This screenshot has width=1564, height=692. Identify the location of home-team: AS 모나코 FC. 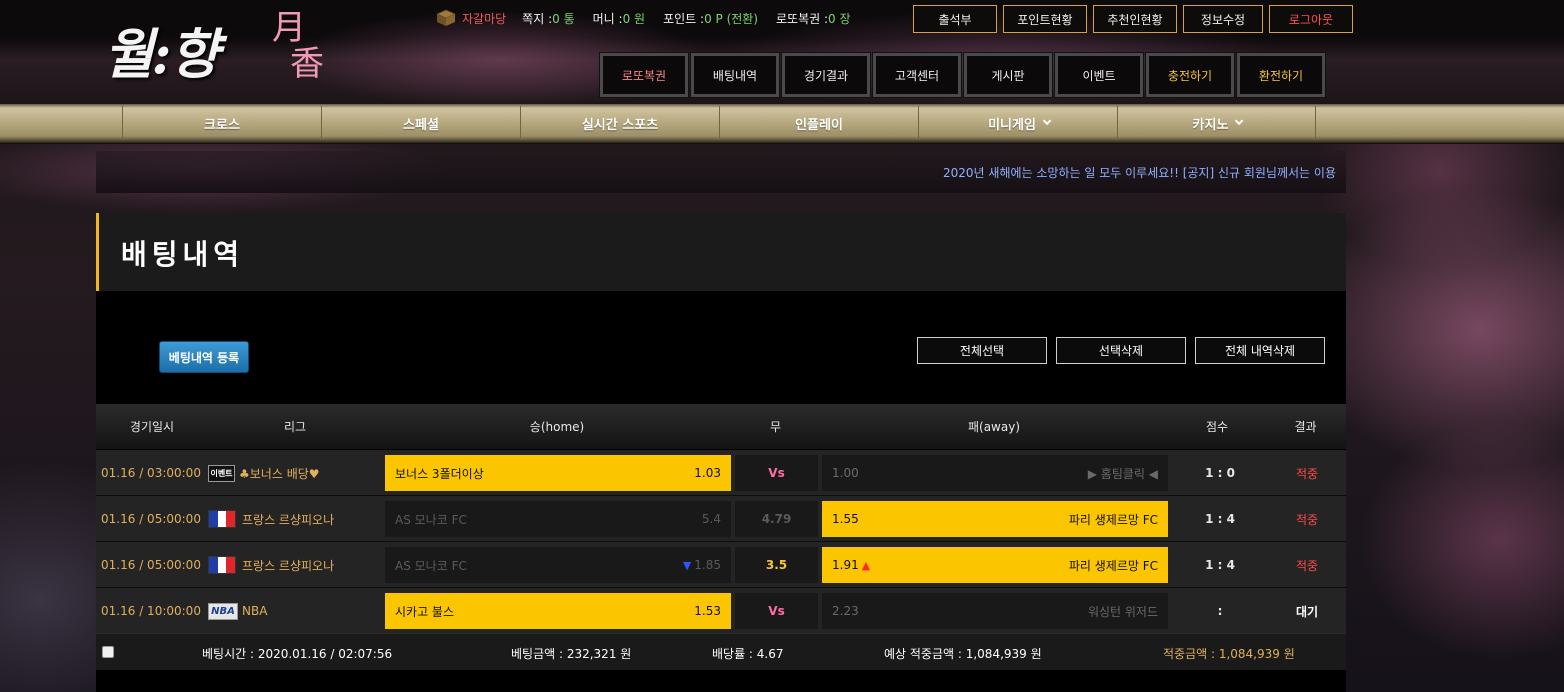
(431, 519).